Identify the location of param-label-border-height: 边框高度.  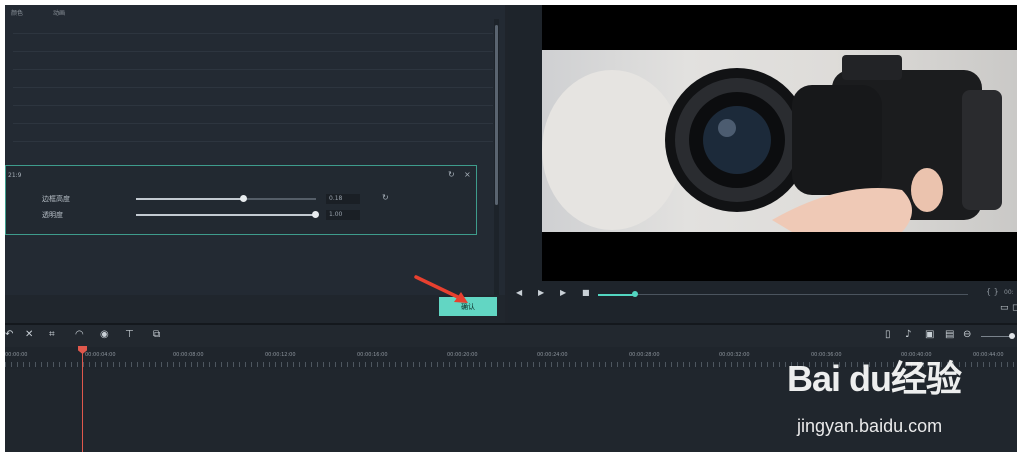
(56, 199).